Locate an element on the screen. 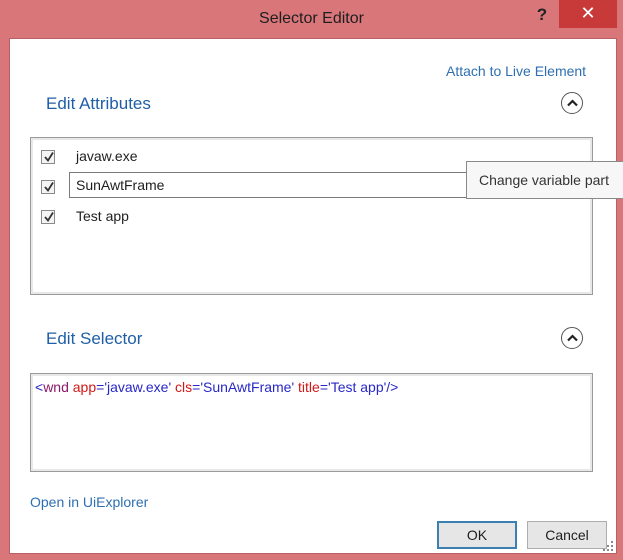  selector-token-val: 'SunAwtFrame' is located at coordinates (247, 387).